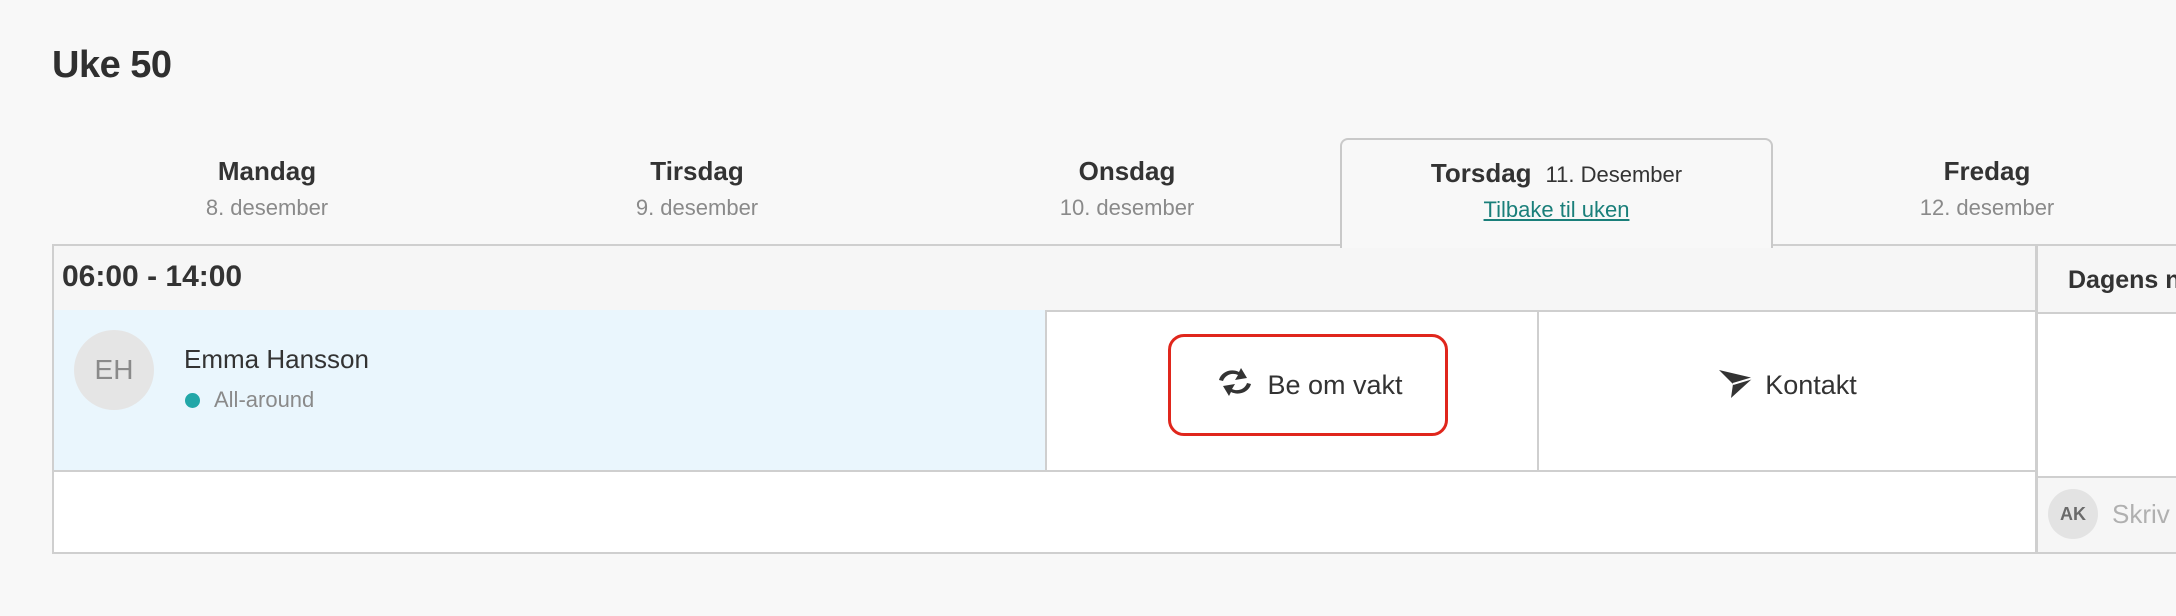 The image size is (2176, 616). I want to click on notes-header: Dagens n, so click(2107, 280).